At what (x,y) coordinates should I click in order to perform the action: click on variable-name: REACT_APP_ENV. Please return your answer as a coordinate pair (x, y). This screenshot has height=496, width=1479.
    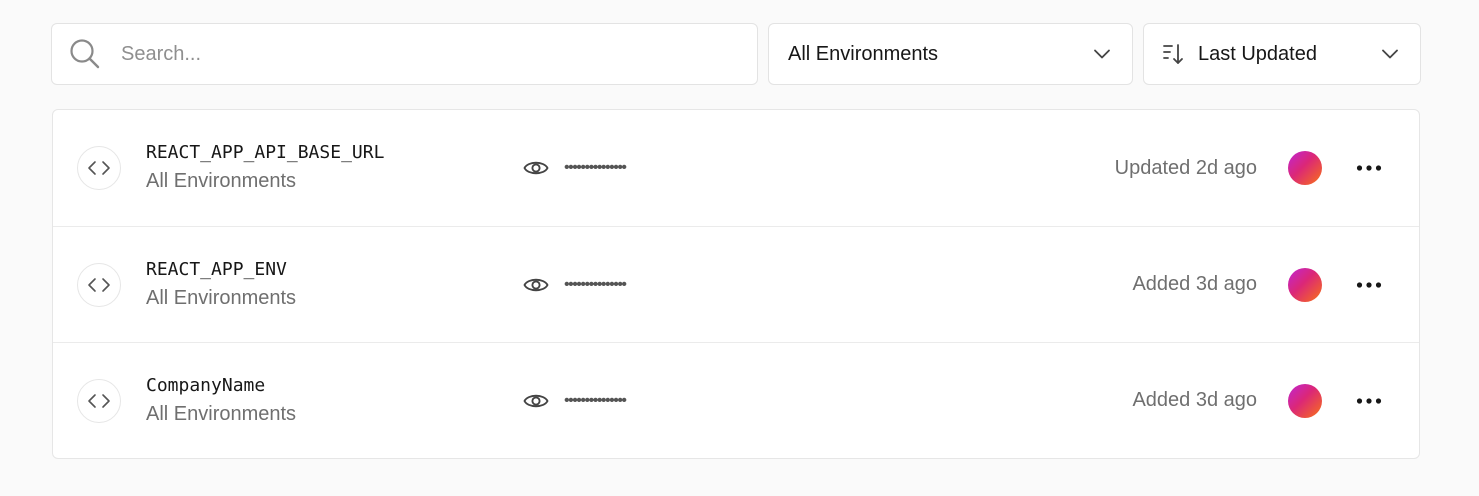
    Looking at the image, I should click on (216, 269).